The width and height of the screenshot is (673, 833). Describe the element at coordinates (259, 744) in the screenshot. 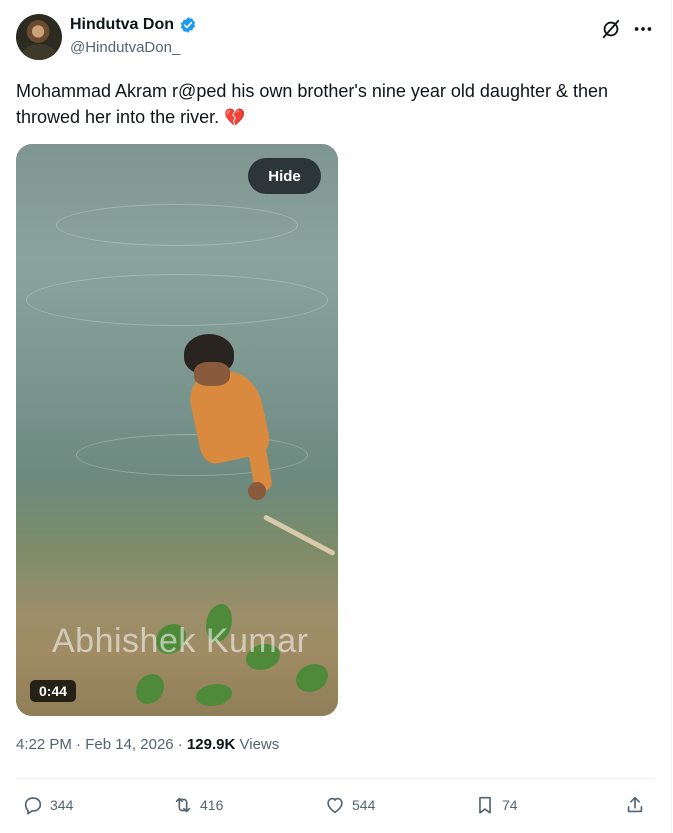

I see `views-label: Views` at that location.